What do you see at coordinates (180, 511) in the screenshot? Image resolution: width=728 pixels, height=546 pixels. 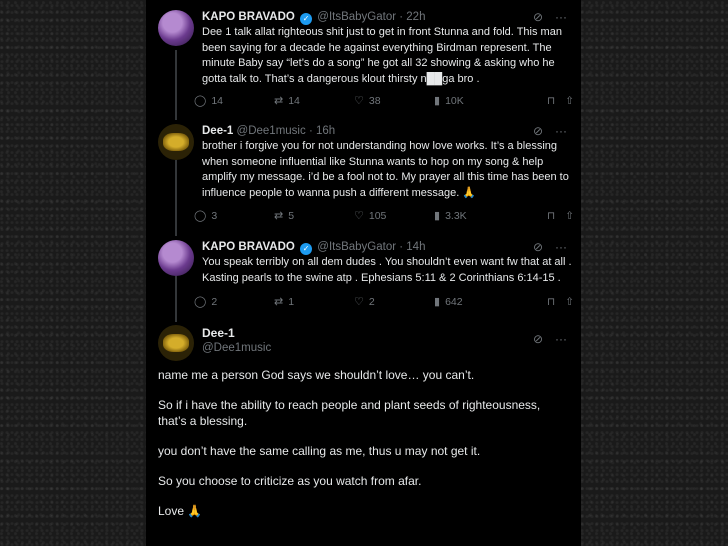 I see `paragraph: Love 🙏` at bounding box center [180, 511].